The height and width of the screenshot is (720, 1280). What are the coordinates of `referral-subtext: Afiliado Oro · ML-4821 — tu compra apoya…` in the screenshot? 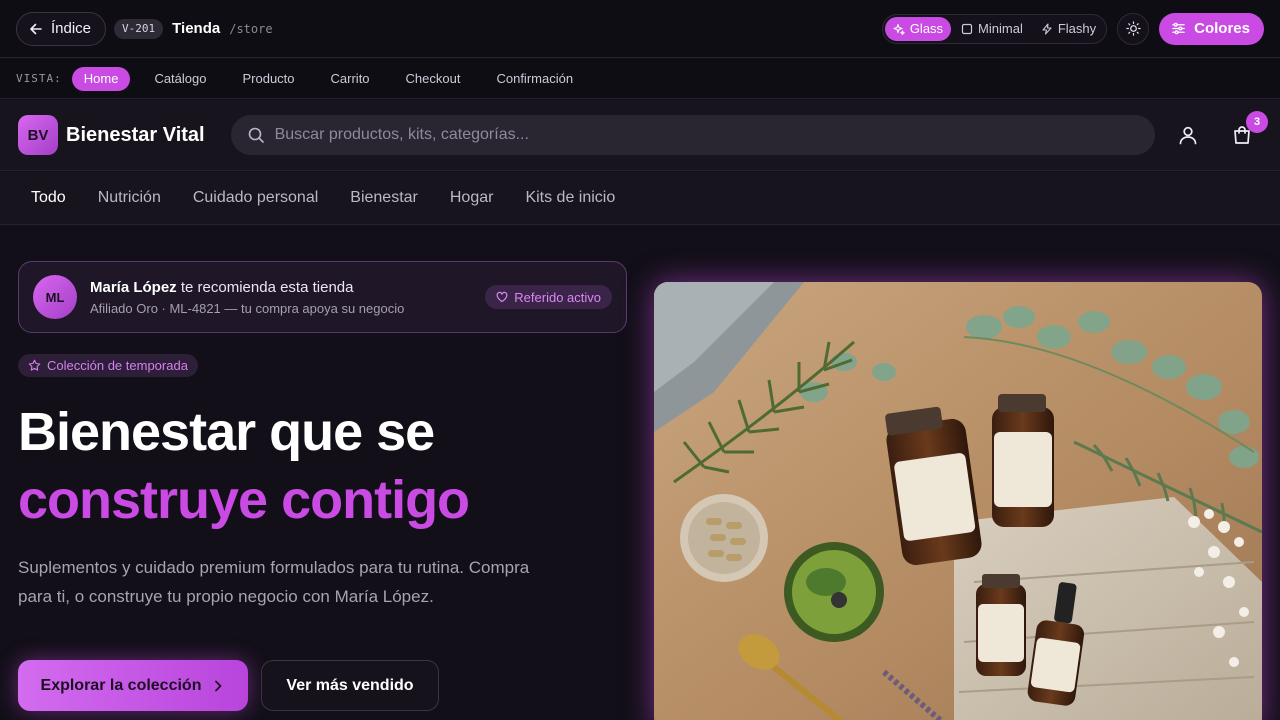 It's located at (247, 308).